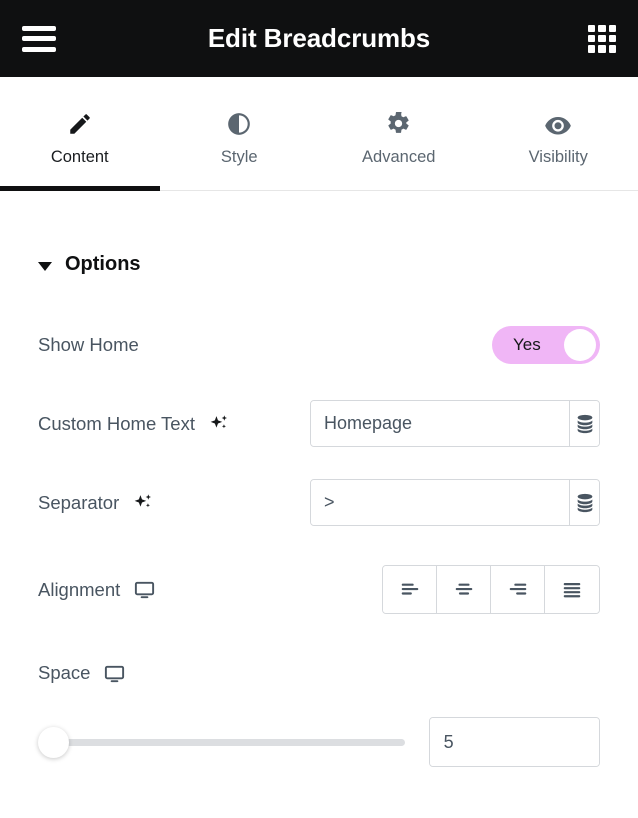  I want to click on tab-label: Content, so click(79, 156).